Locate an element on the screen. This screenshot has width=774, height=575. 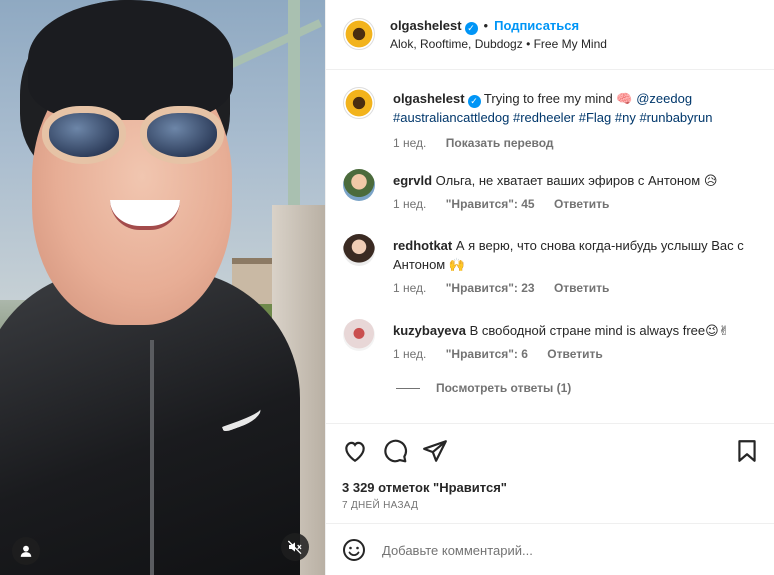
caption-text: Trying to free my mind is located at coordinates (548, 98).